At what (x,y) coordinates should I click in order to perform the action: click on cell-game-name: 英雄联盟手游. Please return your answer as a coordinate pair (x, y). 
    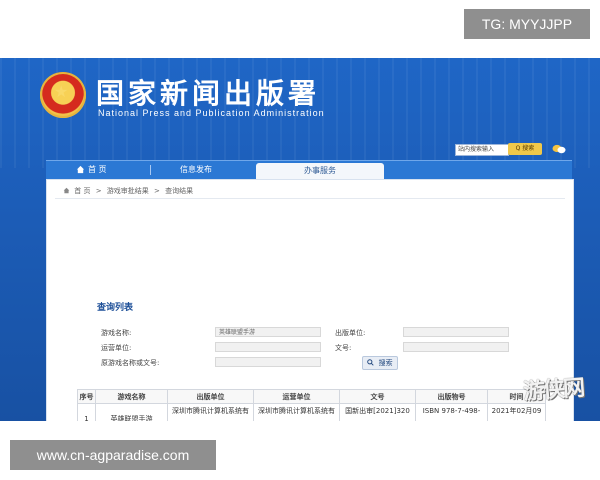
    Looking at the image, I should click on (131, 412).